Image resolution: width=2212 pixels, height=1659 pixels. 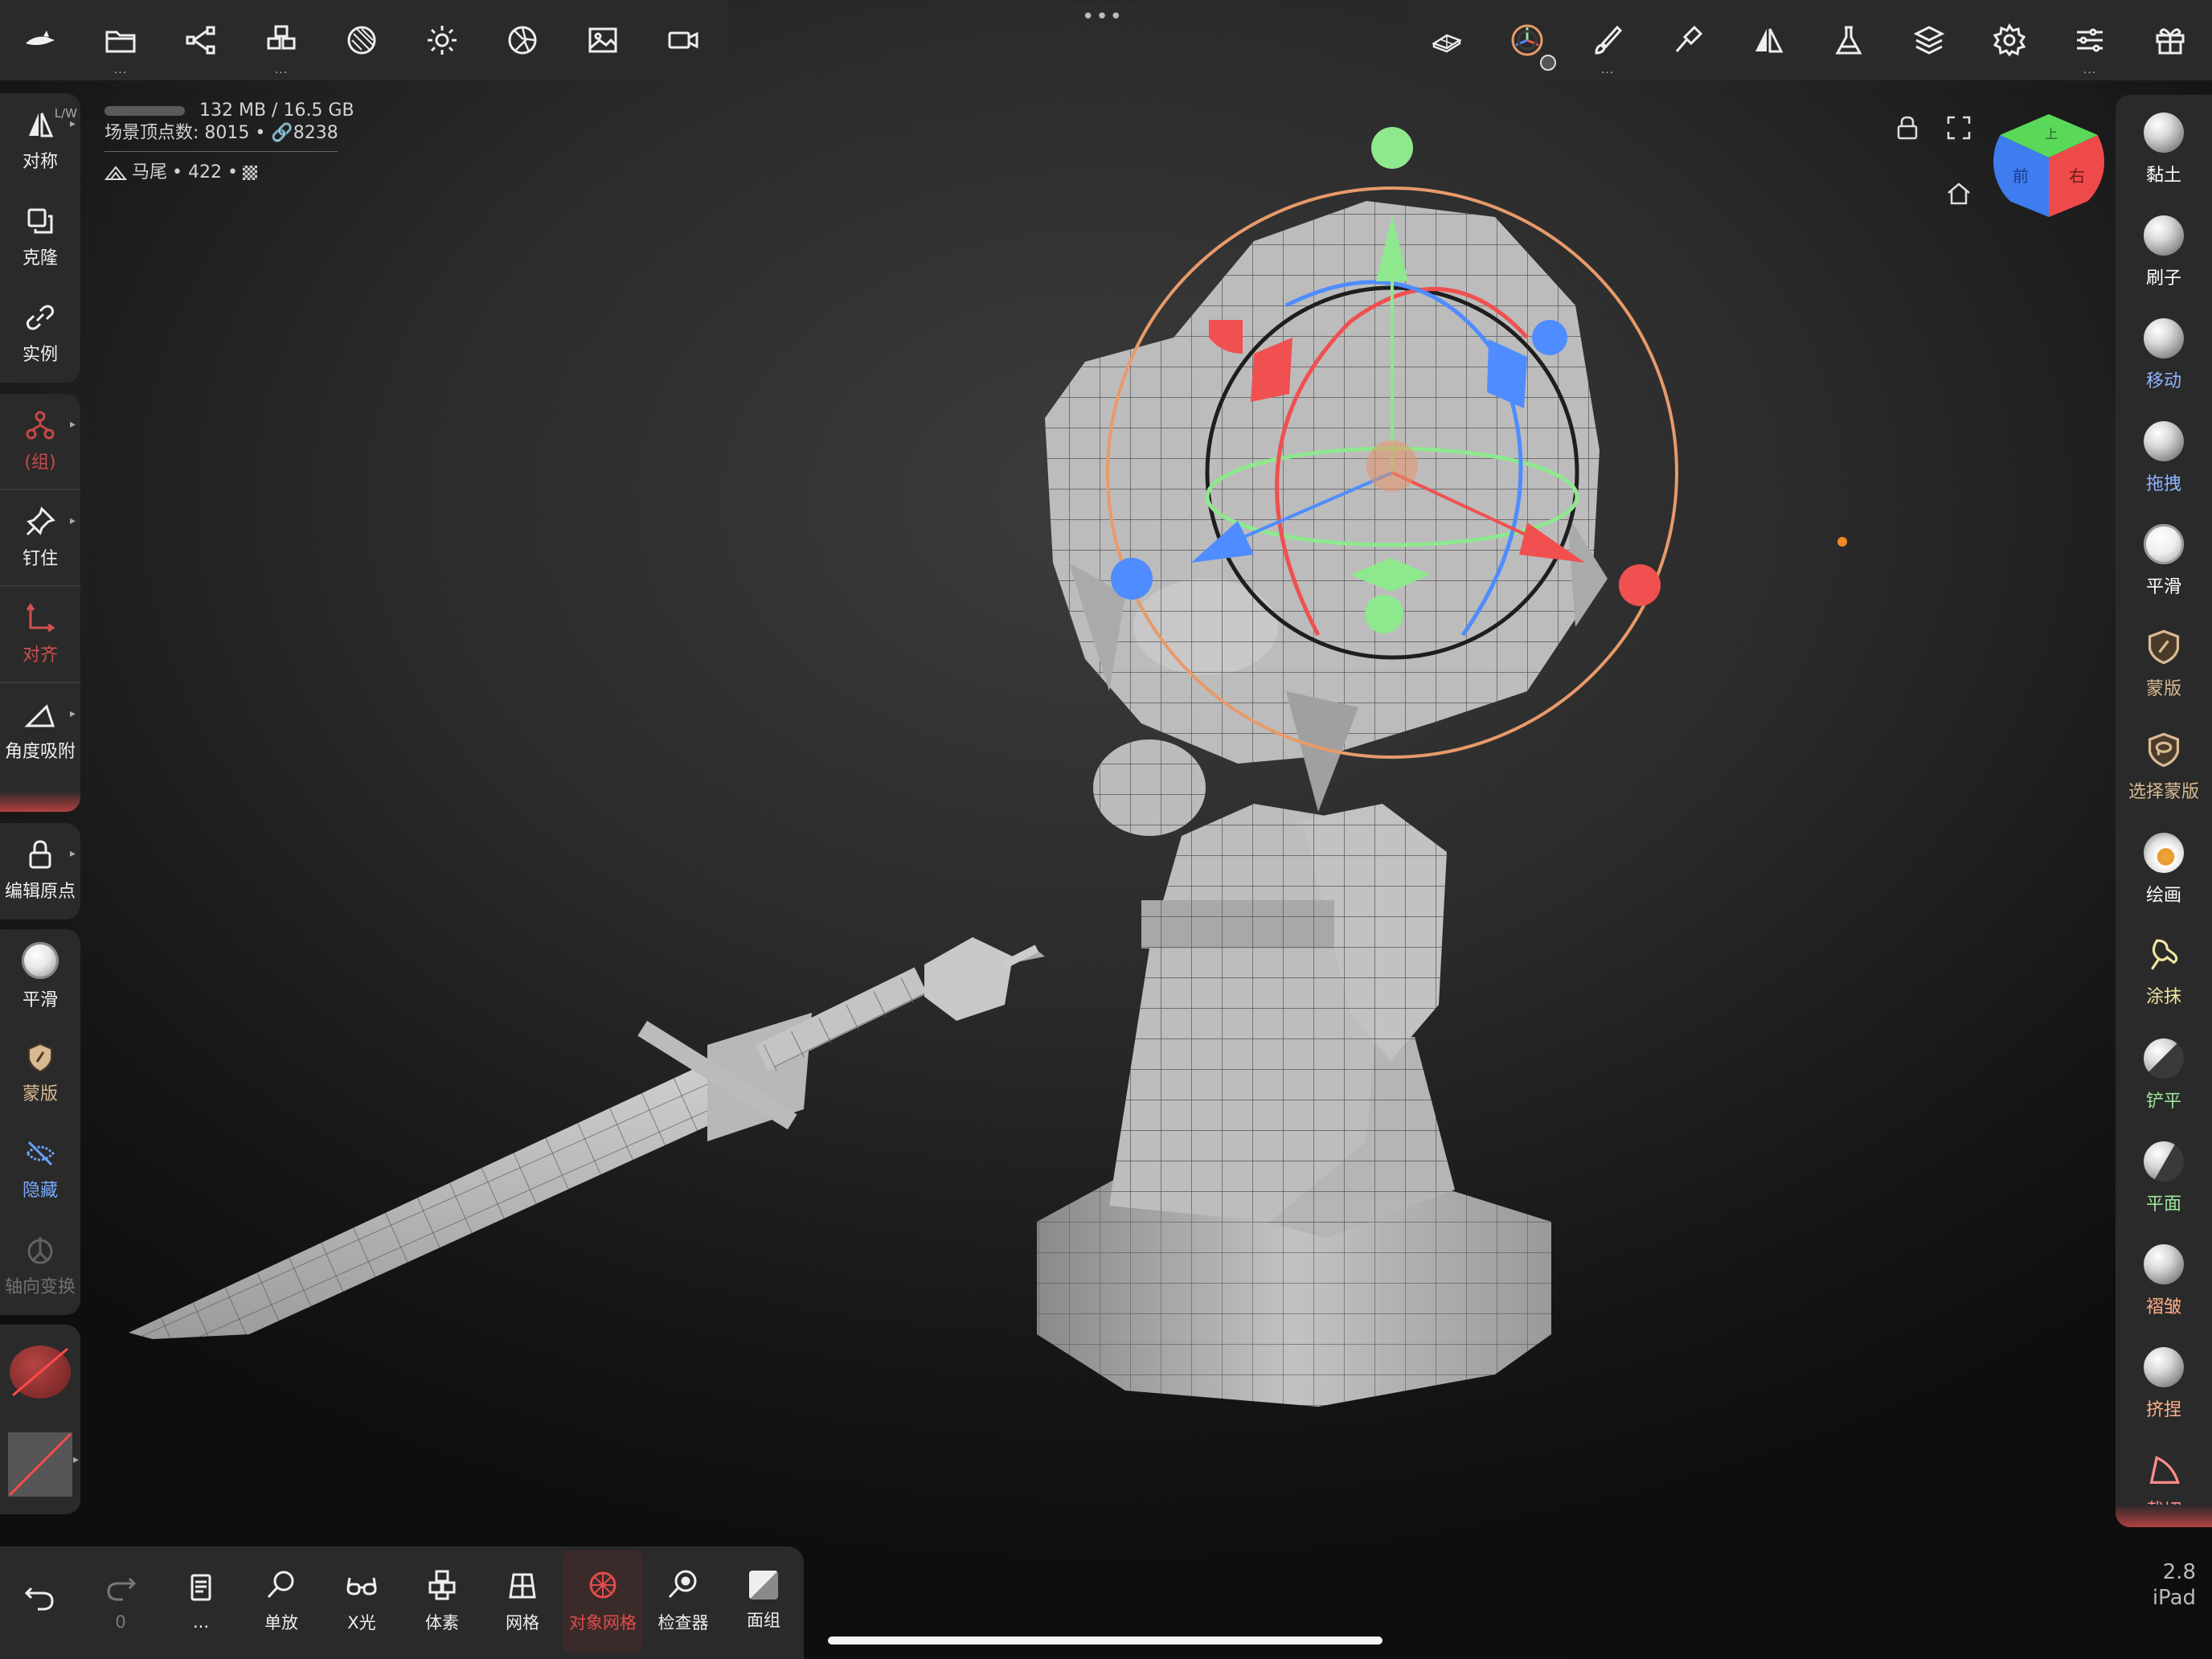 I want to click on gizmo-scale-bottom, so click(x=1384, y=614).